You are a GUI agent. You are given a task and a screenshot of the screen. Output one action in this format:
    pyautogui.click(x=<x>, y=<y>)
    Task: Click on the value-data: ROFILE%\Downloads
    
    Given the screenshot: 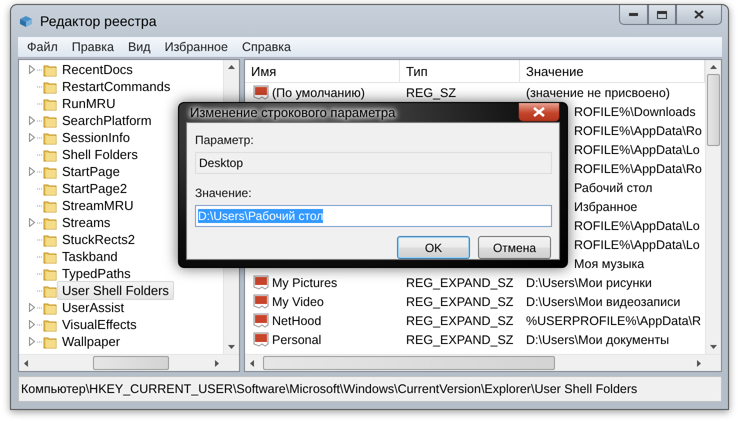 What is the action you would take?
    pyautogui.click(x=635, y=111)
    